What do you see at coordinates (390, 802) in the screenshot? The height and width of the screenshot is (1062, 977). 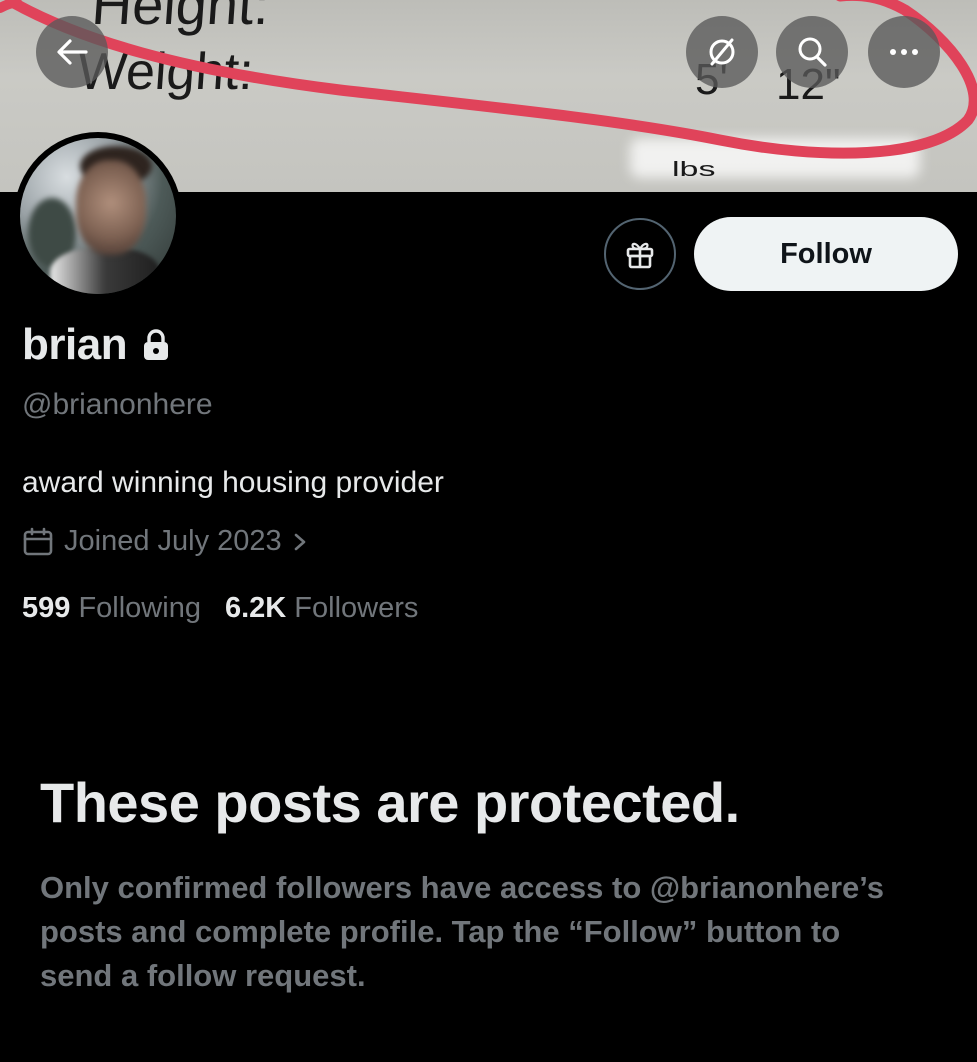 I see `protected-title: These posts are protected.` at bounding box center [390, 802].